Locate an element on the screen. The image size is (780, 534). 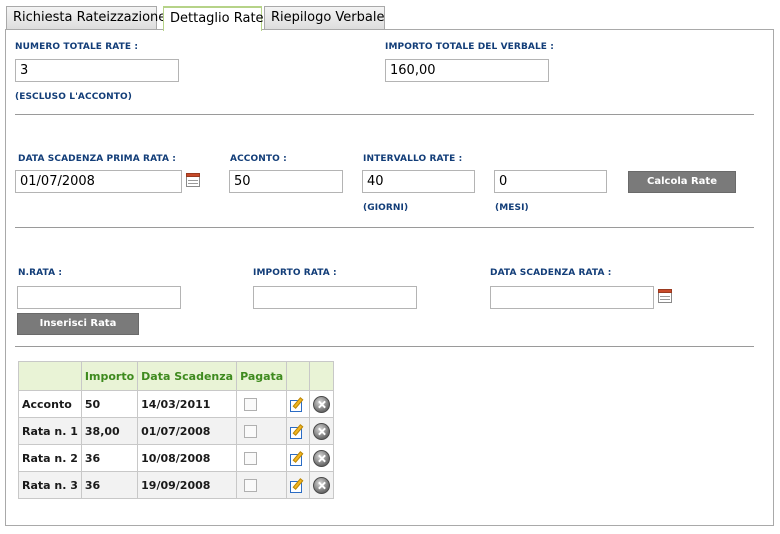
table-row: Rata n. 1 38,00 01/07/2008 is located at coordinates (176, 431).